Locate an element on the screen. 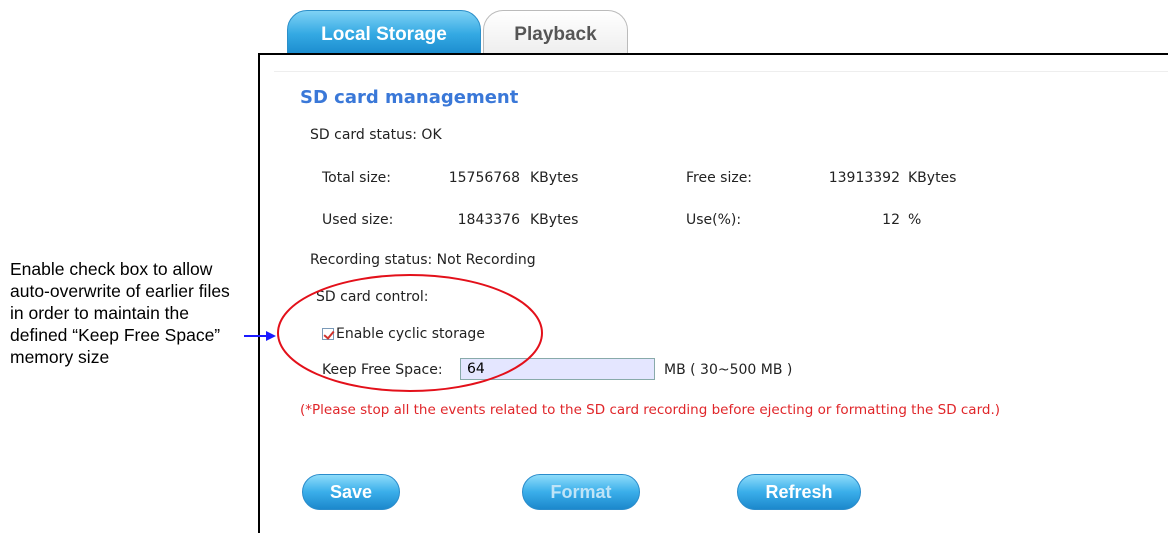 This screenshot has width=1168, height=533. enable-cyclic-storage-label: Enable cyclic storage is located at coordinates (410, 334).